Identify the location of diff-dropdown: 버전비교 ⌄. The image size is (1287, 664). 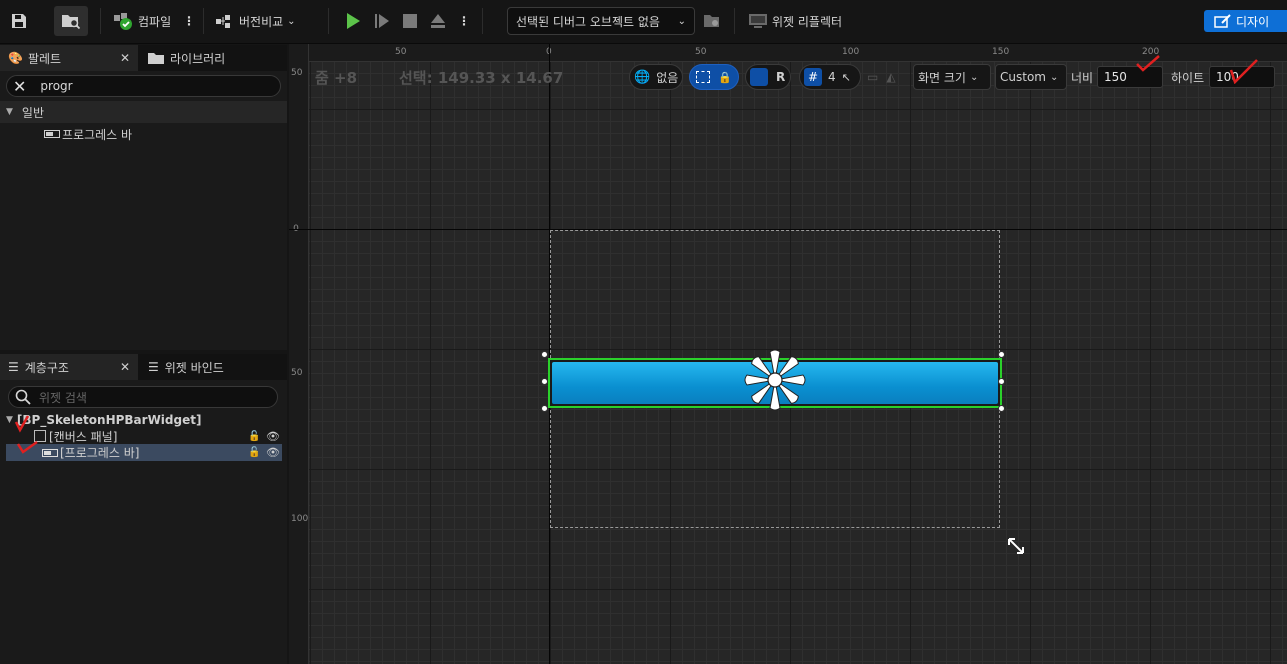
(261, 21).